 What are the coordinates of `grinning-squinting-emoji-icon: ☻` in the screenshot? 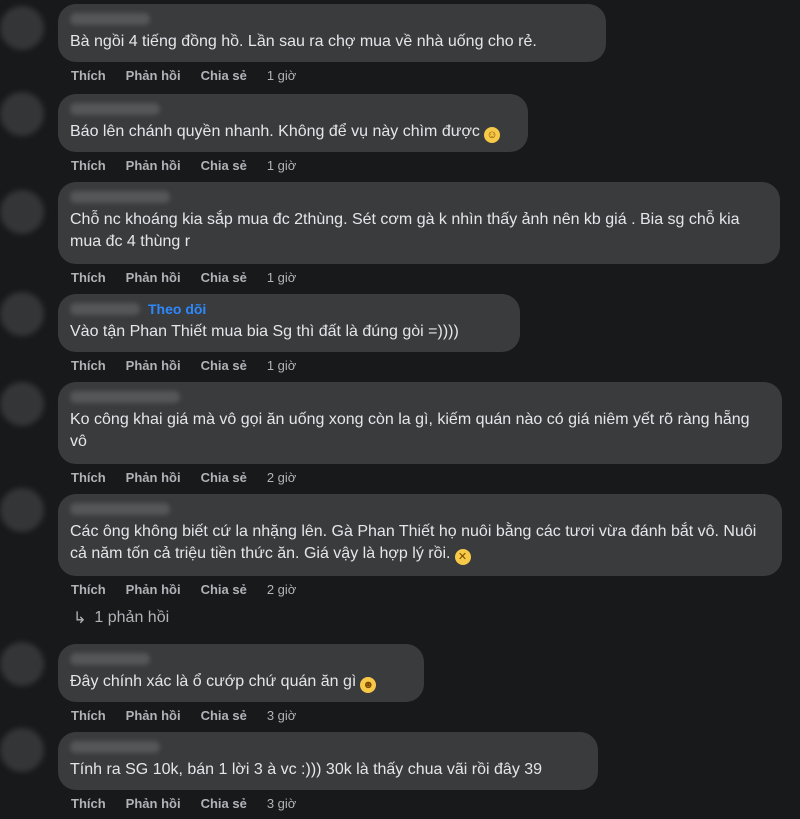 It's located at (368, 685).